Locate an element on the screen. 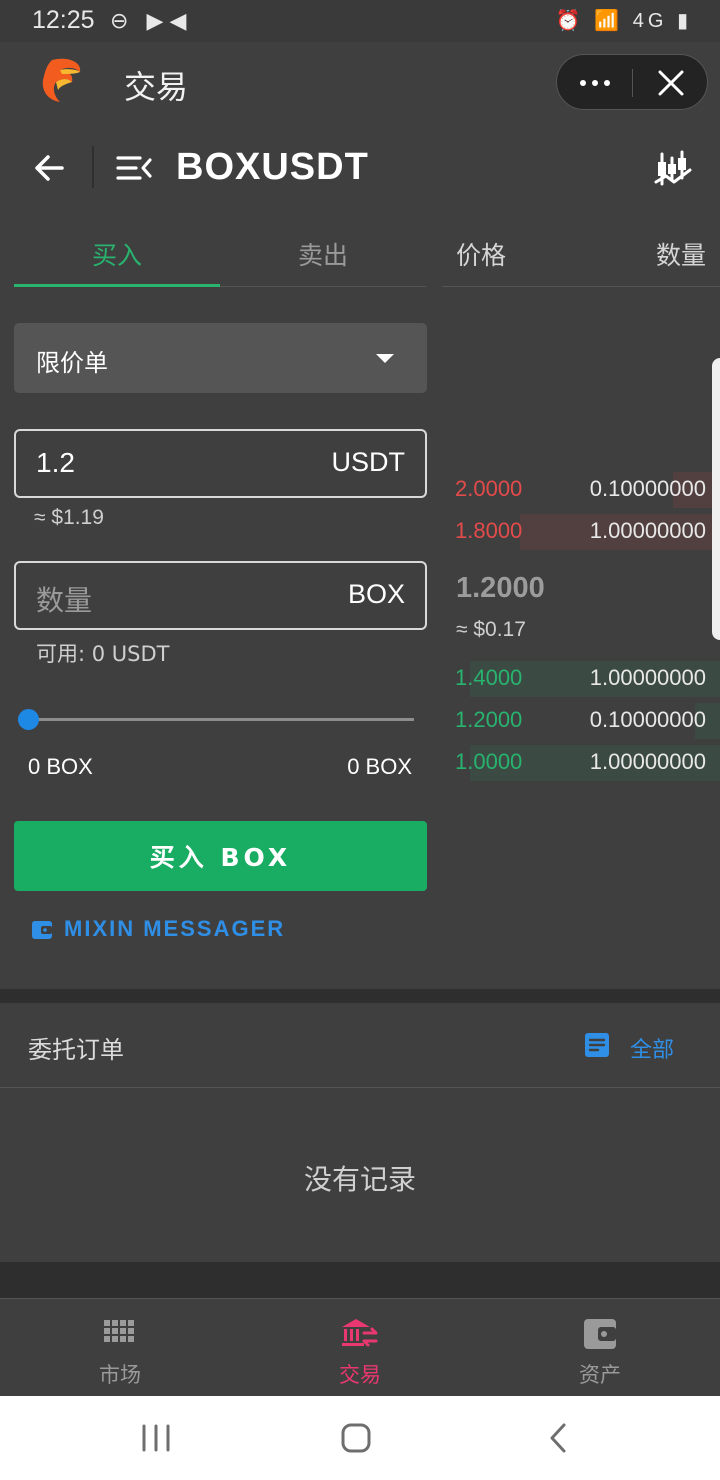 The width and height of the screenshot is (720, 1480). orderbook-ask-row: 1.8000 1.00000000 is located at coordinates (581, 532).